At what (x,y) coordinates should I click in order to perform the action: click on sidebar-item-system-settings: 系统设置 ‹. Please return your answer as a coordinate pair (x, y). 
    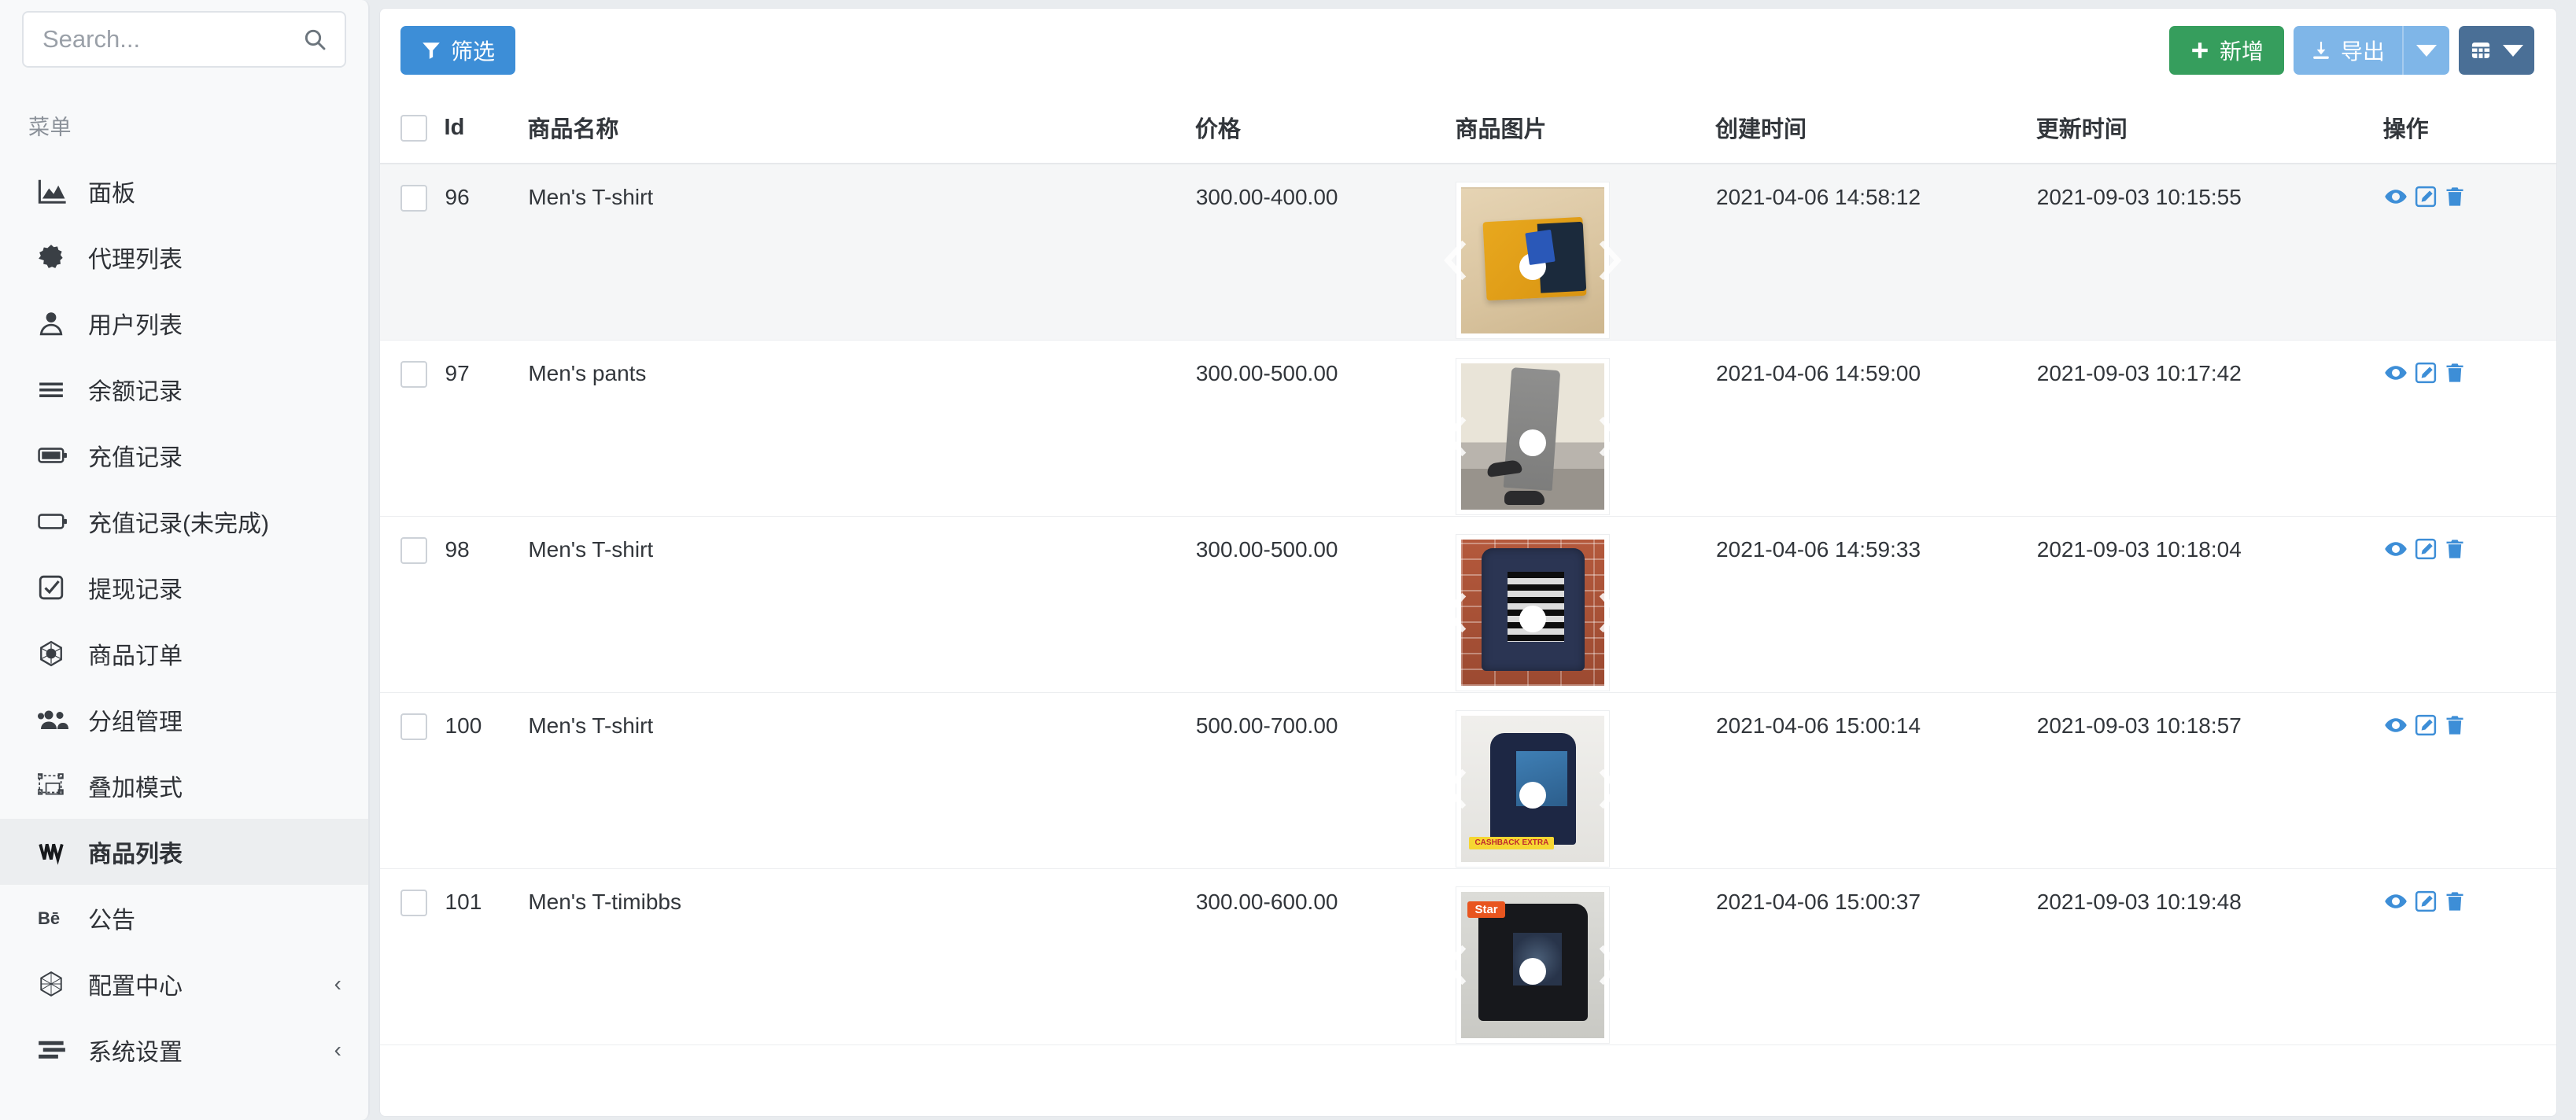
    Looking at the image, I should click on (184, 1050).